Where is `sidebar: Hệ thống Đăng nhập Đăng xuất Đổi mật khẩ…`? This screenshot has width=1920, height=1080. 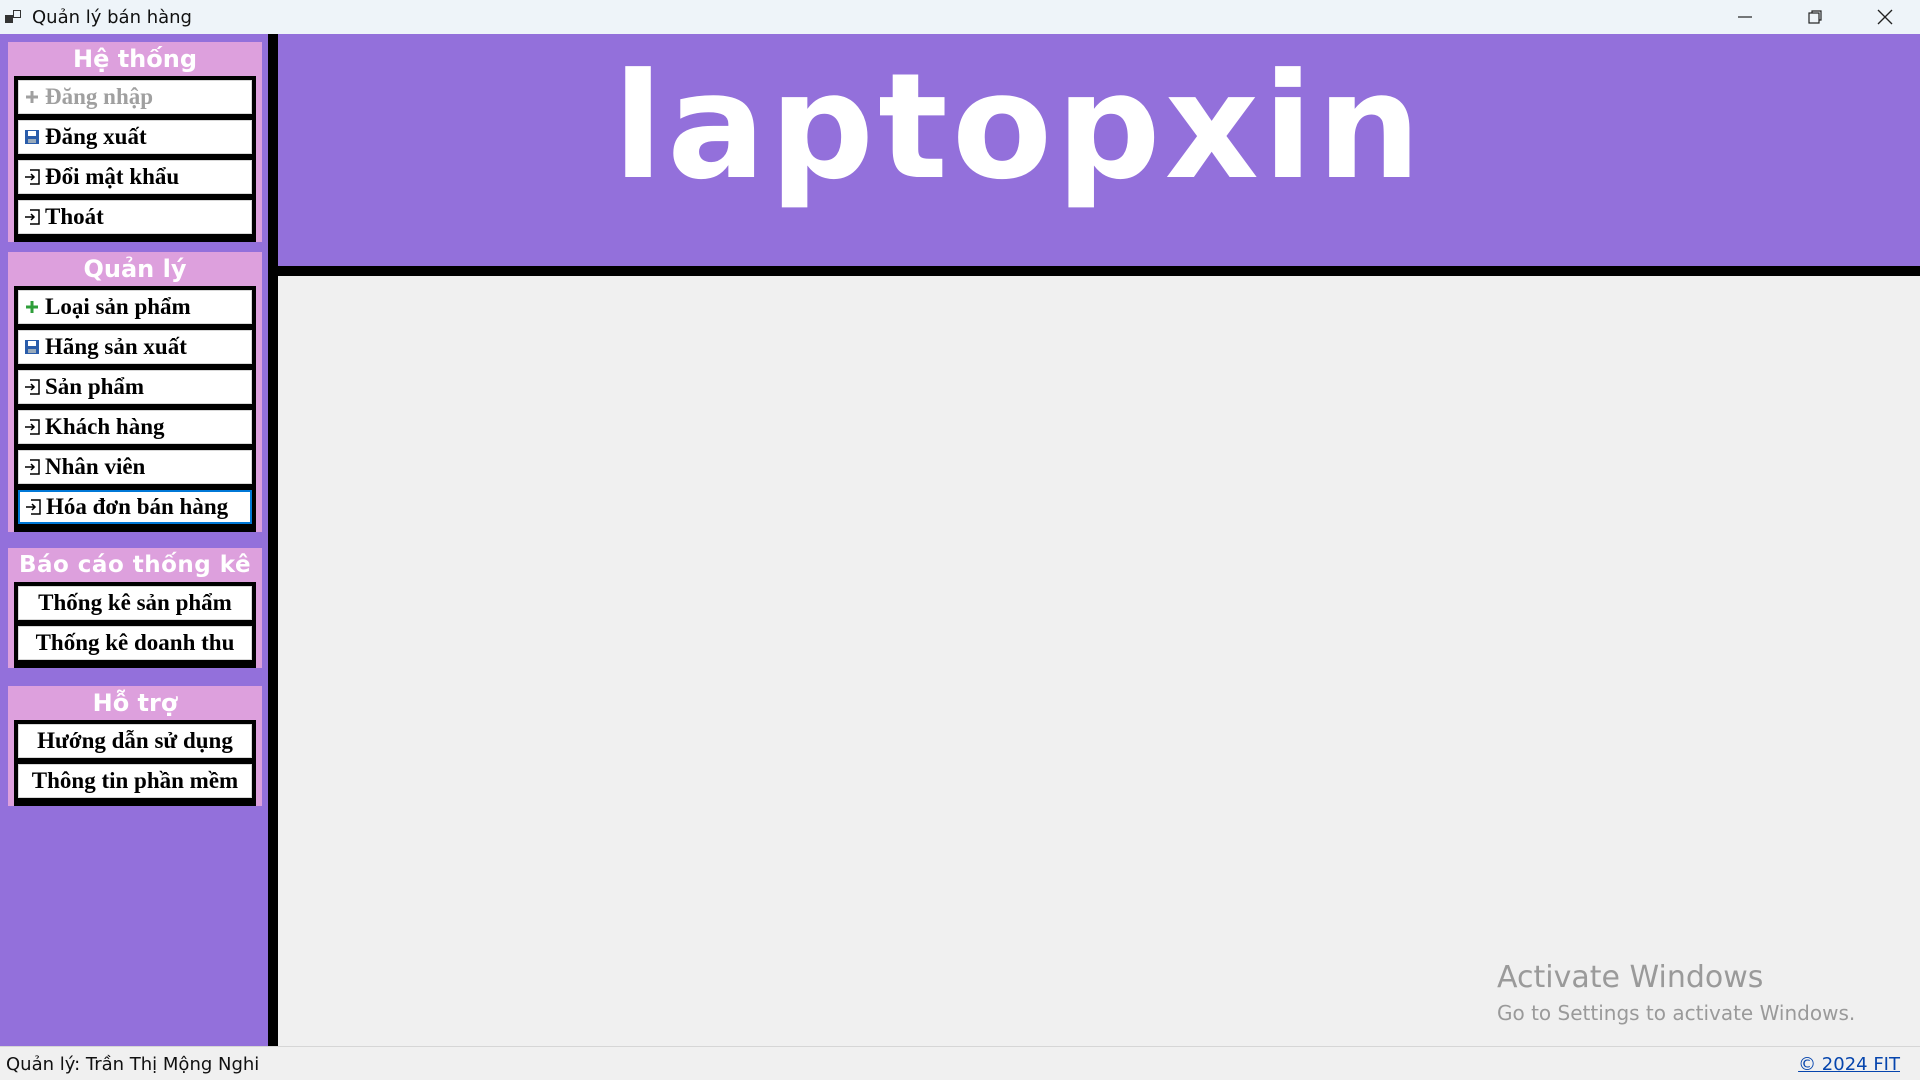 sidebar: Hệ thống Đăng nhập Đăng xuất Đổi mật khẩ… is located at coordinates (134, 540).